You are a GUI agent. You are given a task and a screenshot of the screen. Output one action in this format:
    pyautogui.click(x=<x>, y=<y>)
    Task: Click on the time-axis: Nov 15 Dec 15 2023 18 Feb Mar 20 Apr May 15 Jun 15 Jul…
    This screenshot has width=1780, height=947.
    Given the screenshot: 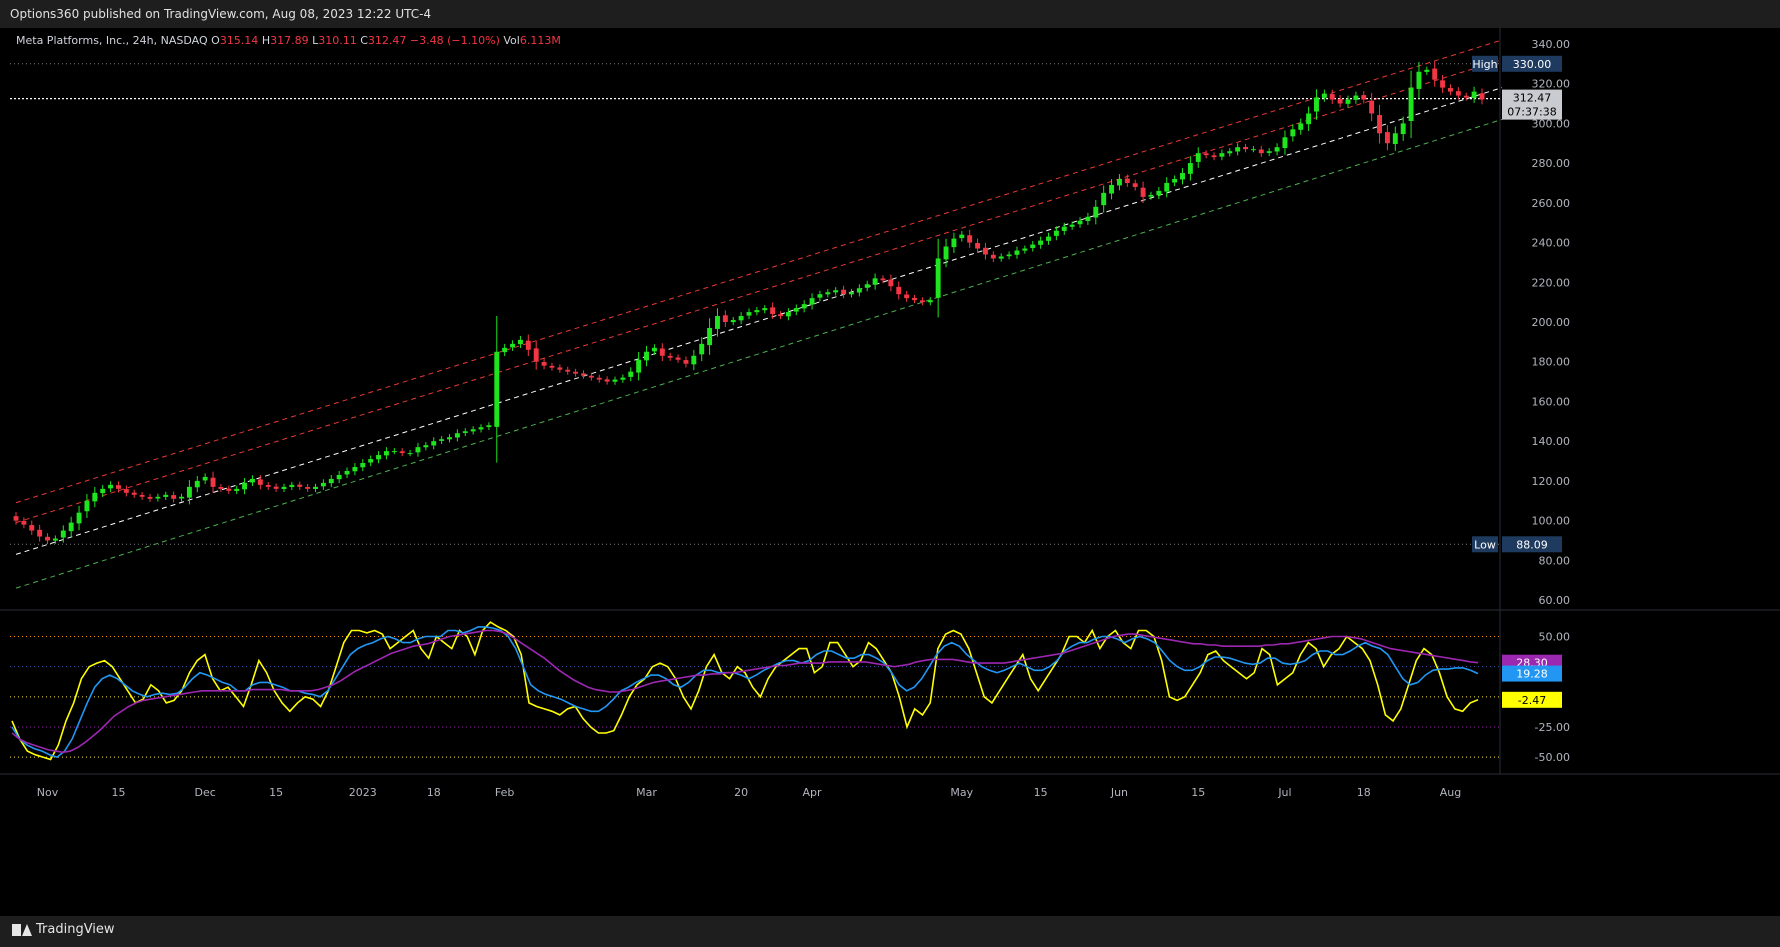 What is the action you would take?
    pyautogui.click(x=890, y=786)
    